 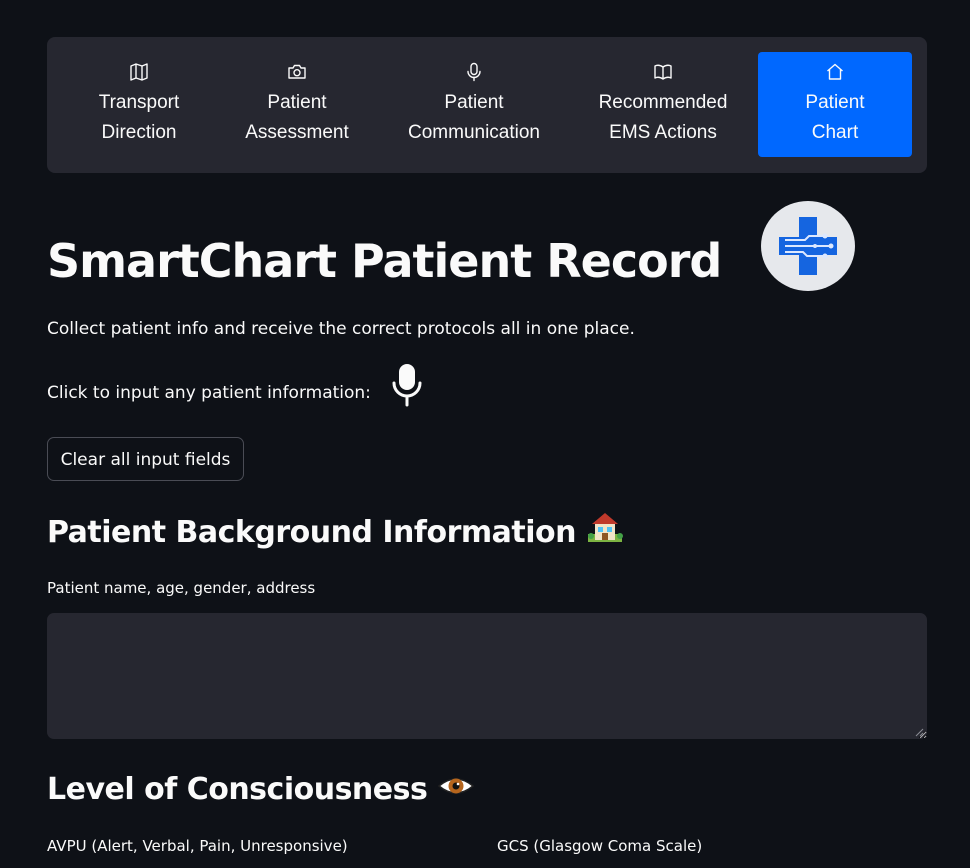 I want to click on house-with-garden-icon, so click(x=605, y=533).